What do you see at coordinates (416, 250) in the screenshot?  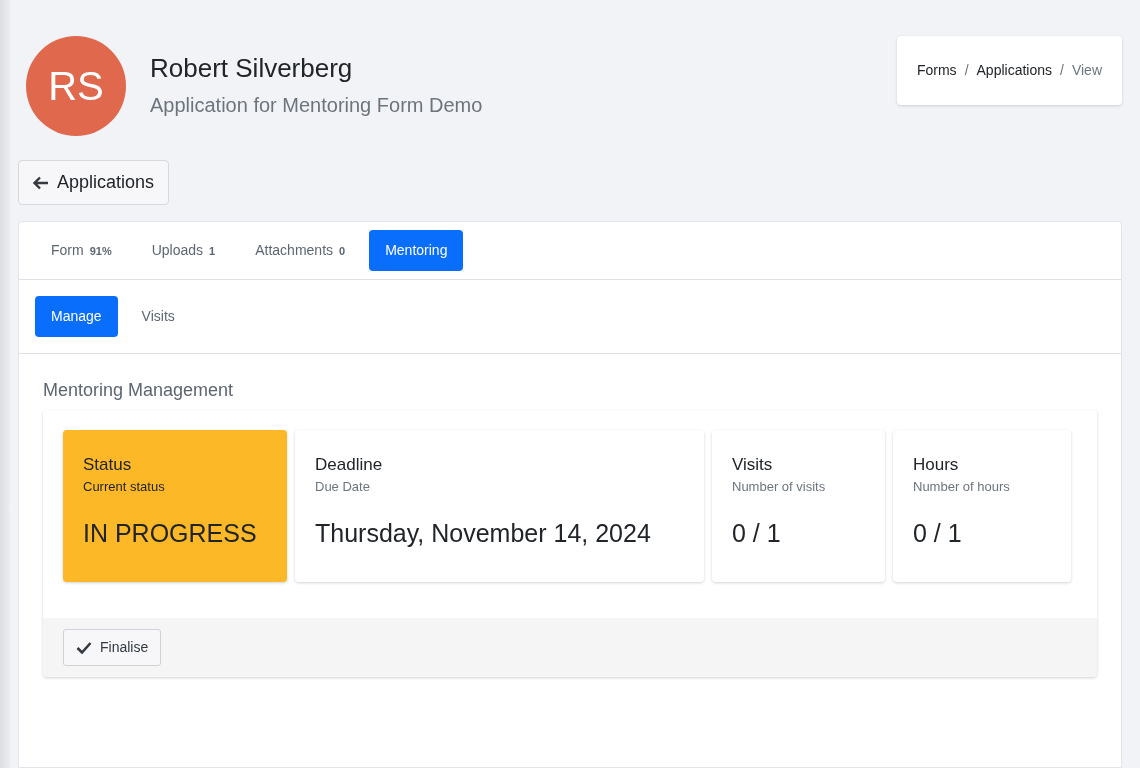 I see `tab: Mentoring` at bounding box center [416, 250].